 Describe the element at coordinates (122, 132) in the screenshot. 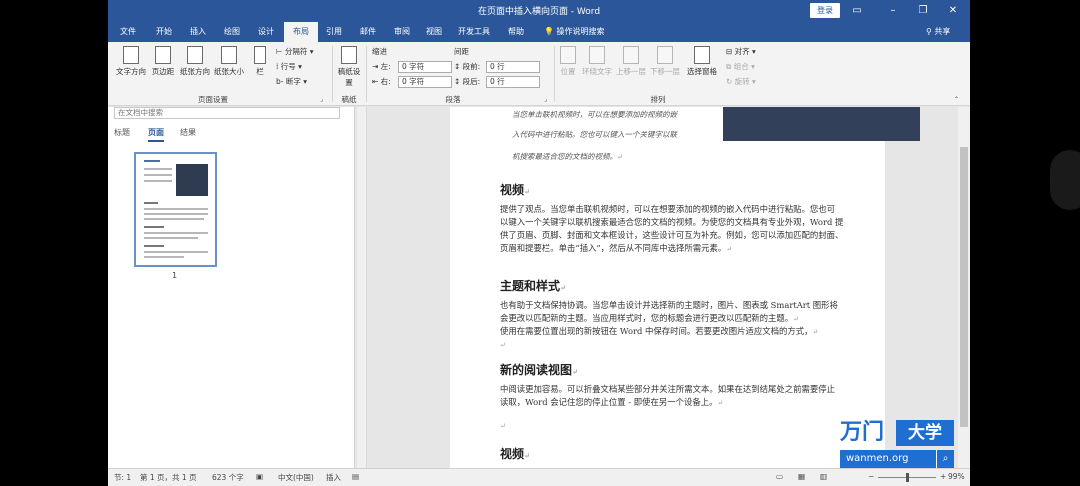

I see `nav-tab-headings: 标题` at that location.